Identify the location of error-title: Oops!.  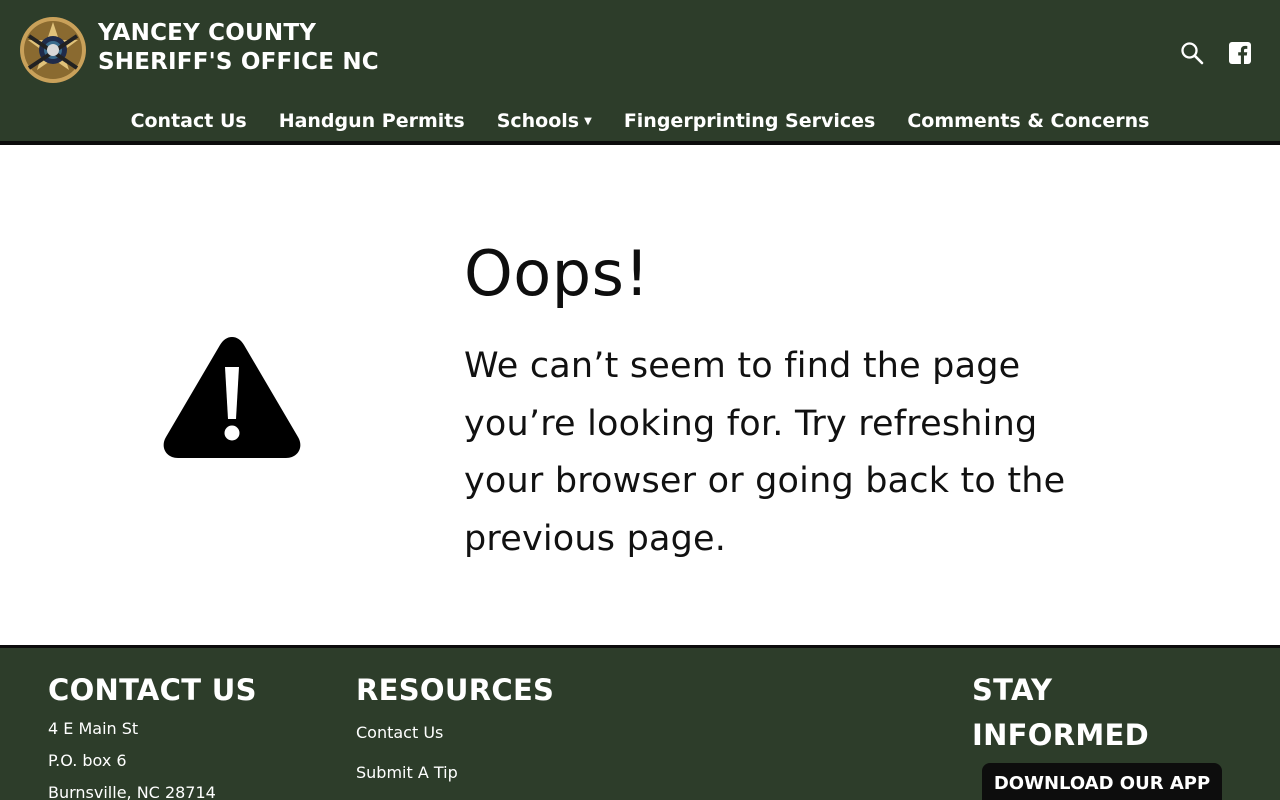
(557, 273).